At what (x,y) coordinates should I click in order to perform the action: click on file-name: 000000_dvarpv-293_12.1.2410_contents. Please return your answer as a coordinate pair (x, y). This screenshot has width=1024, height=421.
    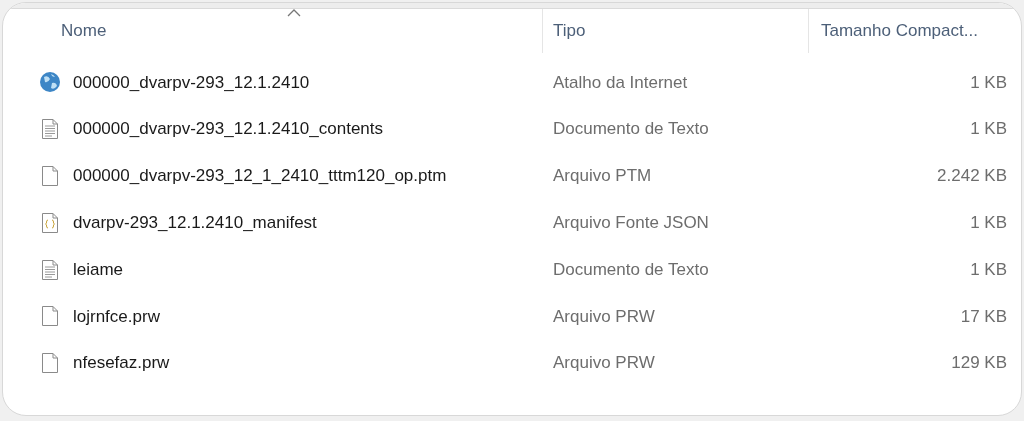
    Looking at the image, I should click on (228, 129).